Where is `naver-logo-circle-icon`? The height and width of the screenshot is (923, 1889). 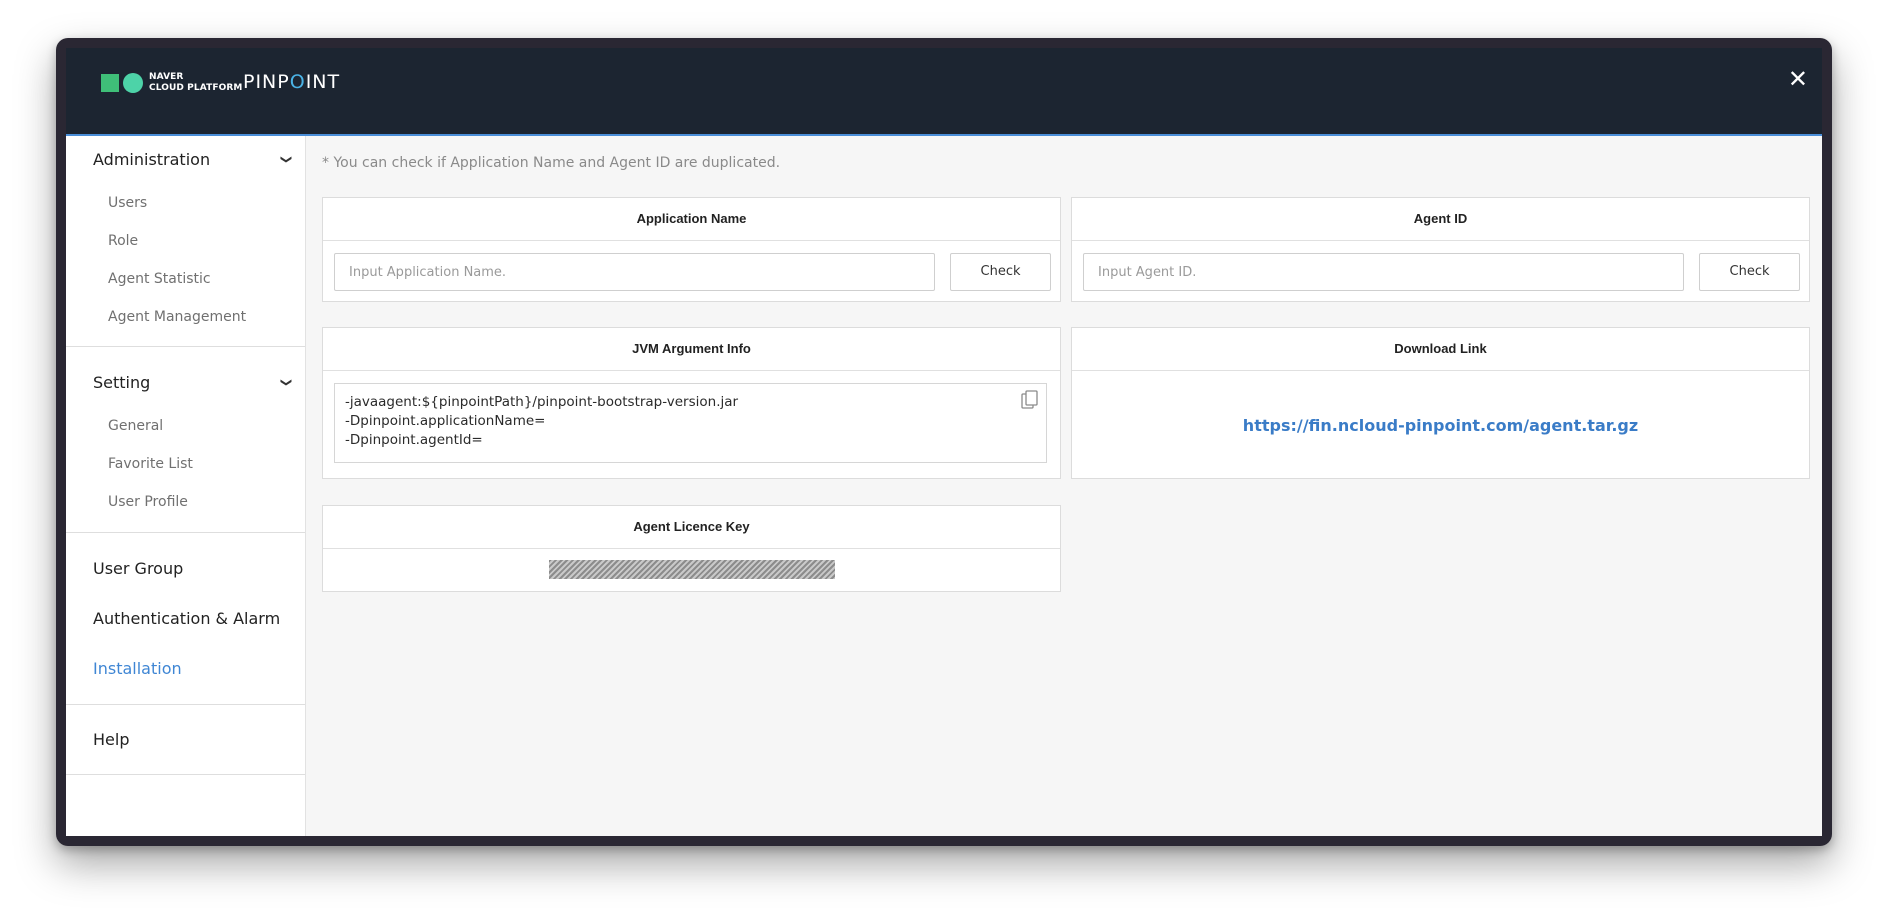 naver-logo-circle-icon is located at coordinates (133, 83).